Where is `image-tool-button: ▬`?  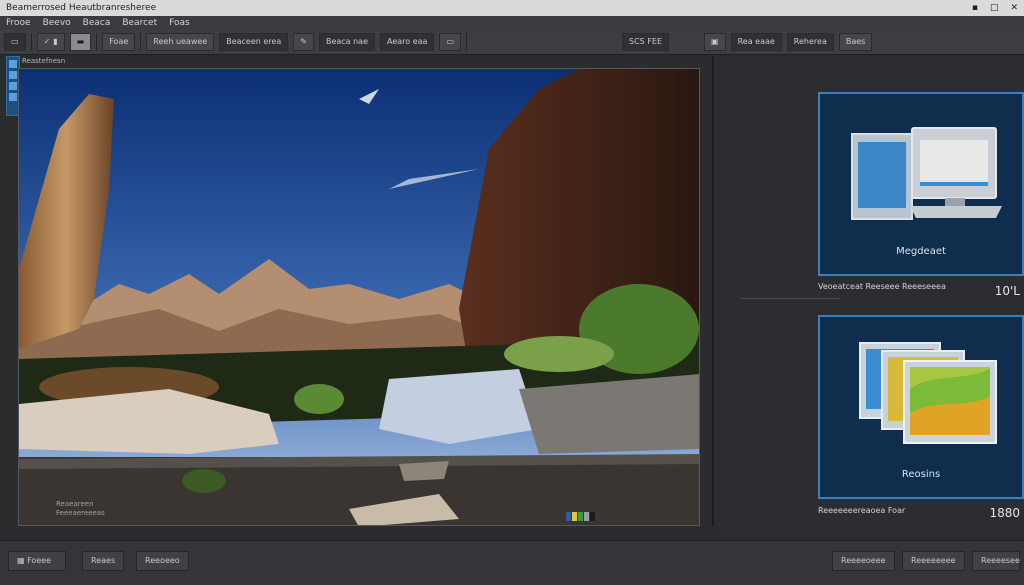 image-tool-button: ▬ is located at coordinates (80, 42).